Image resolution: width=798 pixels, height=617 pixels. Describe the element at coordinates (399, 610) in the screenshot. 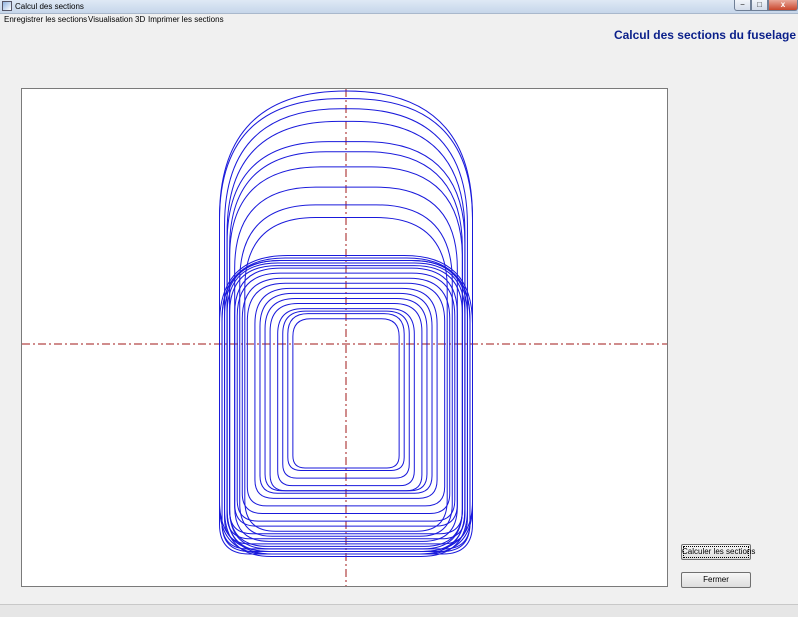

I see `status-bar` at that location.